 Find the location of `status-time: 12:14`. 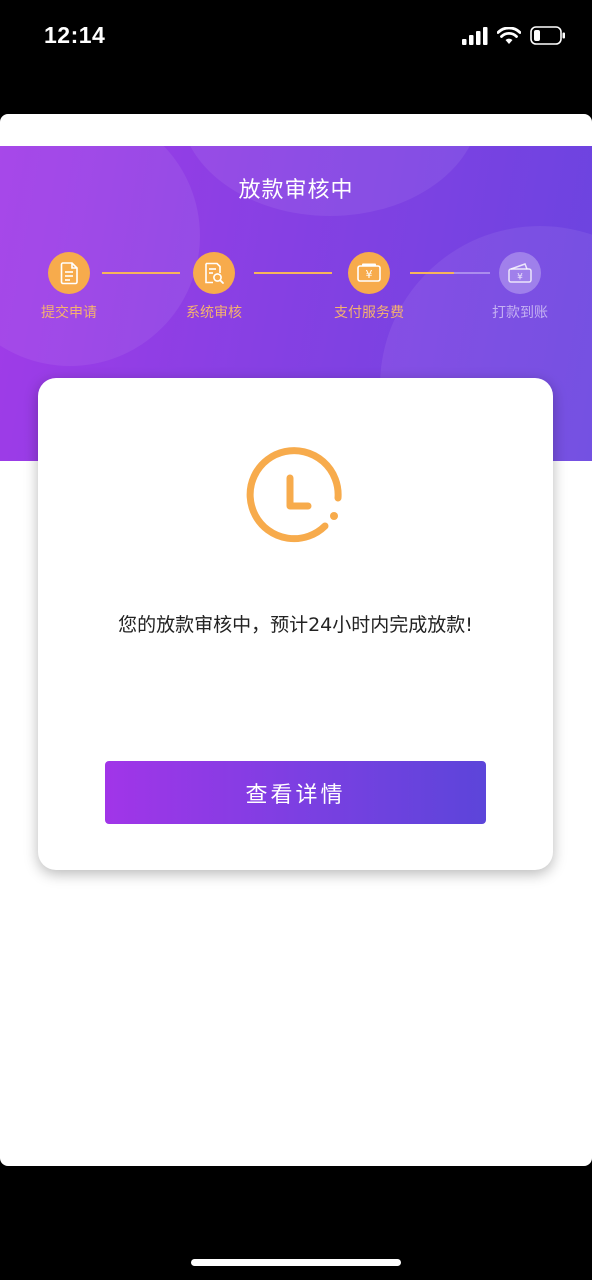

status-time: 12:14 is located at coordinates (75, 35).